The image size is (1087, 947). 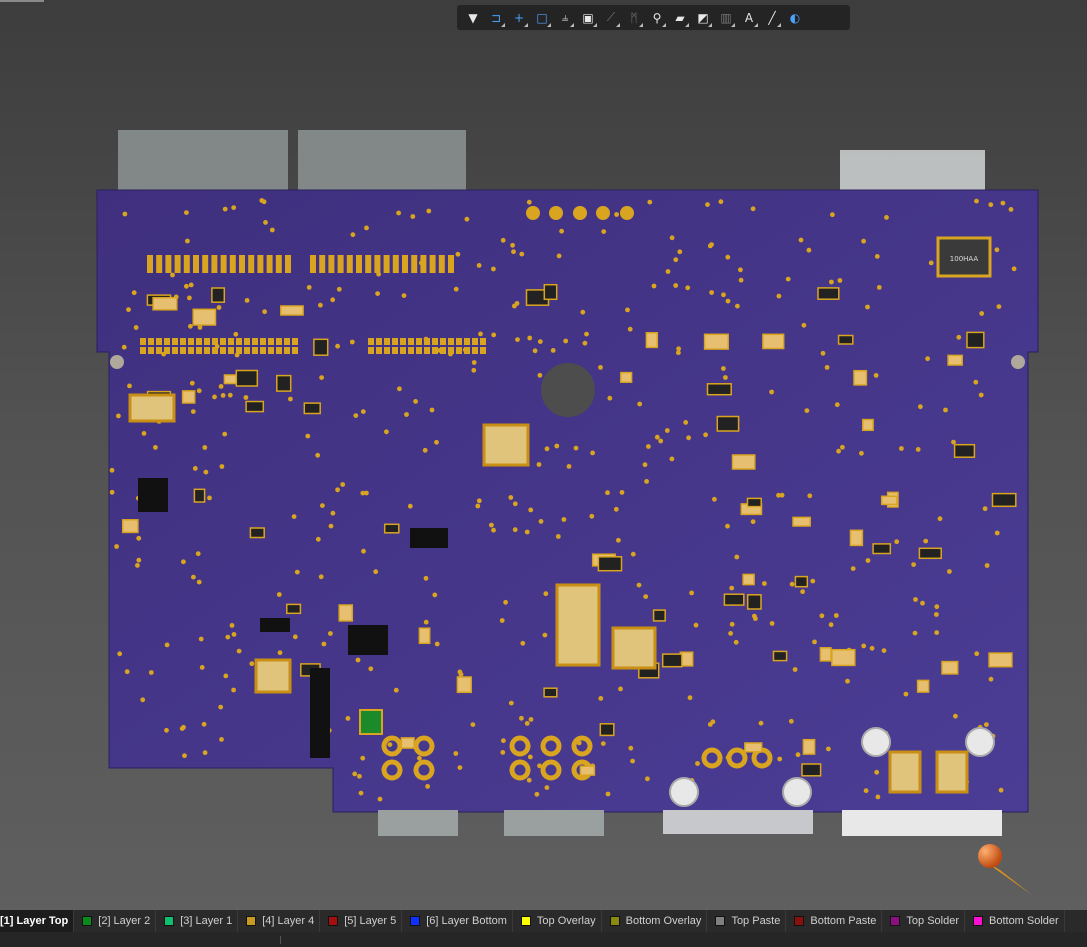 What do you see at coordinates (795, 18) in the screenshot?
I see `3d-body-icon: ◐` at bounding box center [795, 18].